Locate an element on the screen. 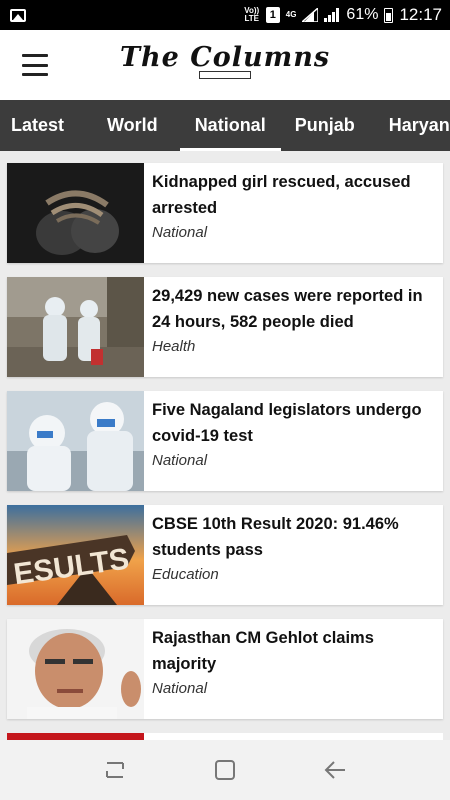 Image resolution: width=450 pixels, height=800 pixels. tab-national: National is located at coordinates (230, 125).